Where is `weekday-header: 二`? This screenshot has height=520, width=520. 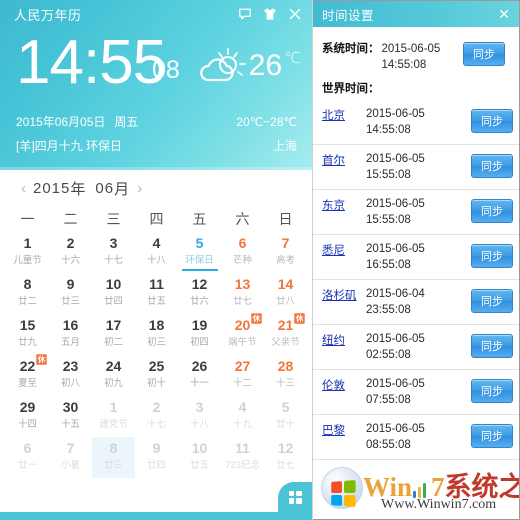 weekday-header: 二 is located at coordinates (70, 219).